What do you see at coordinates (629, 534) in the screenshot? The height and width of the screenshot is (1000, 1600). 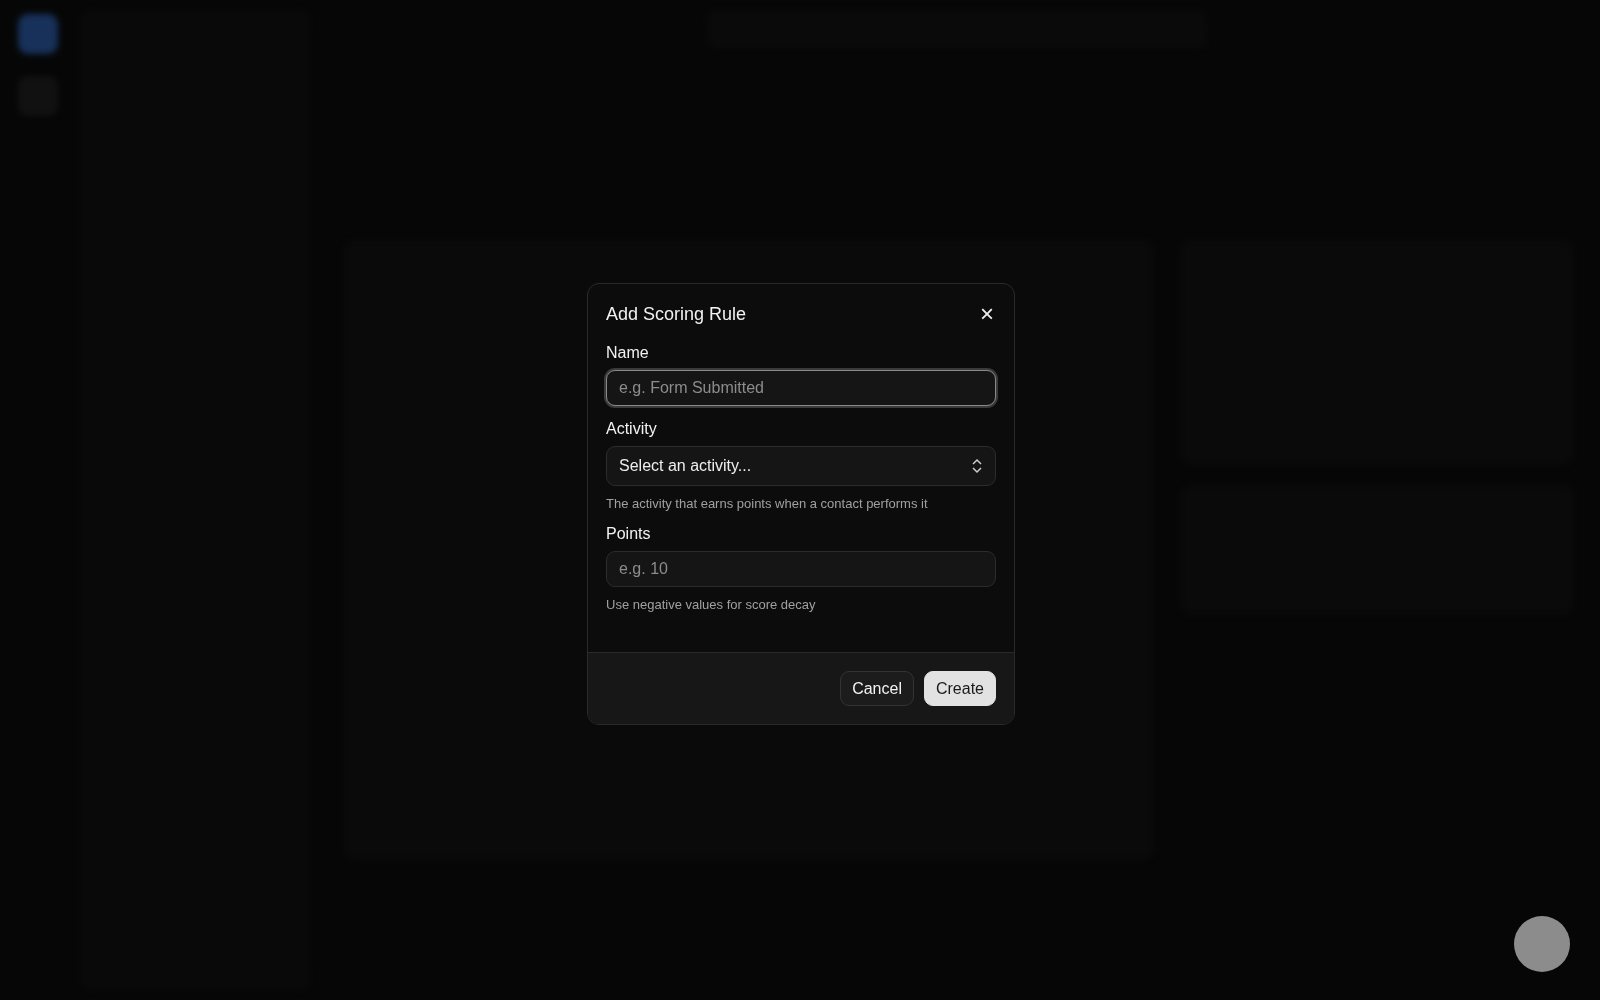 I see `field-label: Points` at bounding box center [629, 534].